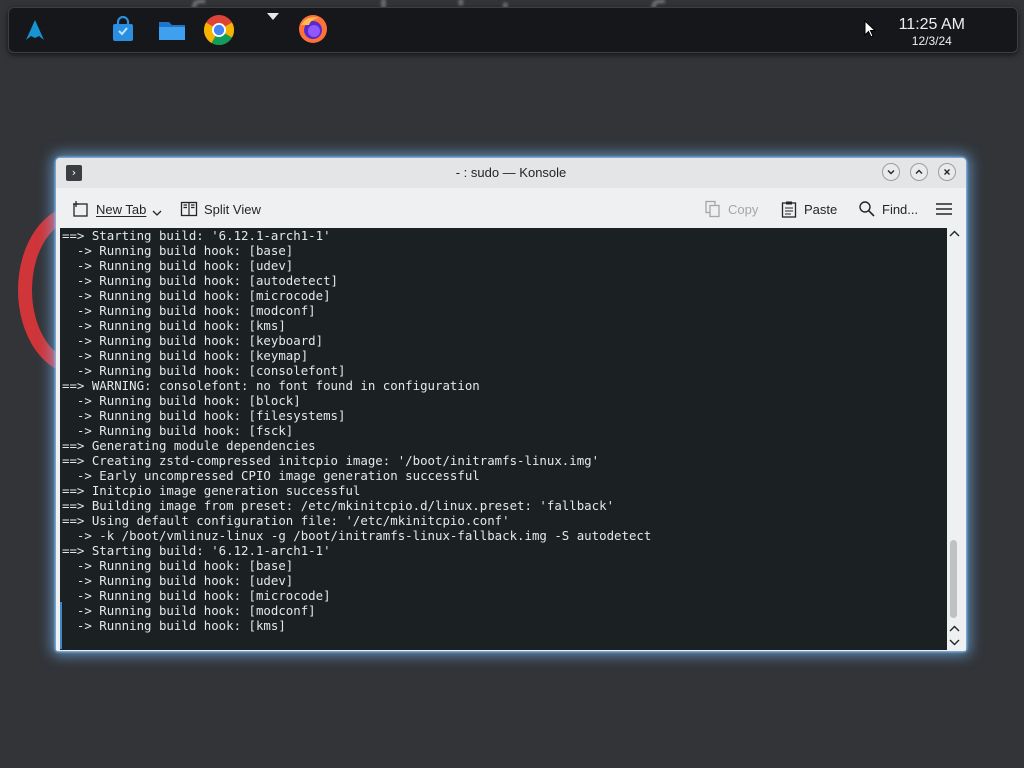 This screenshot has height=768, width=1024. I want to click on panel-arrow-icon, so click(273, 17).